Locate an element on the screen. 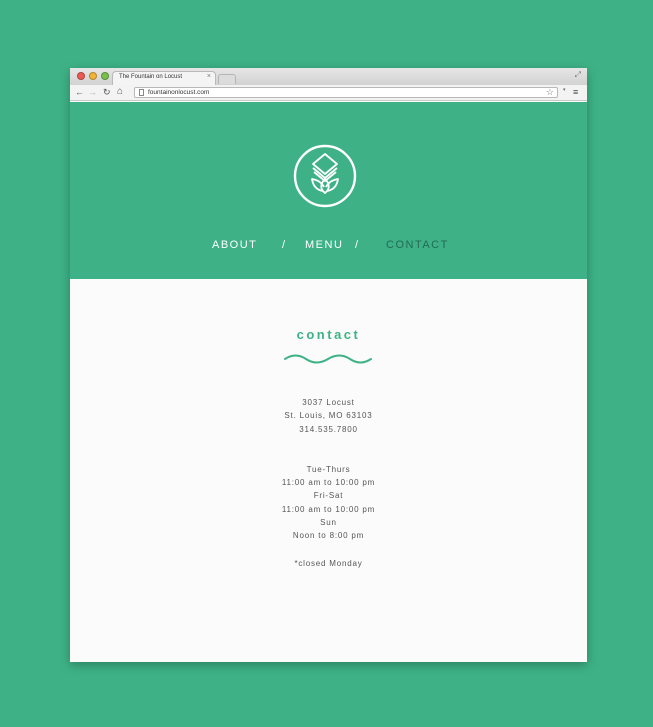 This screenshot has height=727, width=653. hours-days: Tue-Thurs is located at coordinates (328, 469).